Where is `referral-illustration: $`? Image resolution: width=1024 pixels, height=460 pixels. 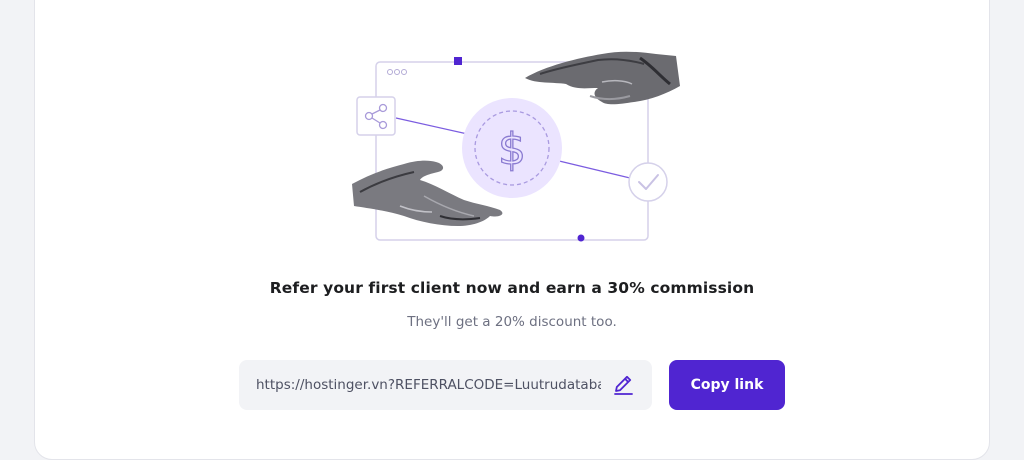
referral-illustration: $ is located at coordinates (516, 146).